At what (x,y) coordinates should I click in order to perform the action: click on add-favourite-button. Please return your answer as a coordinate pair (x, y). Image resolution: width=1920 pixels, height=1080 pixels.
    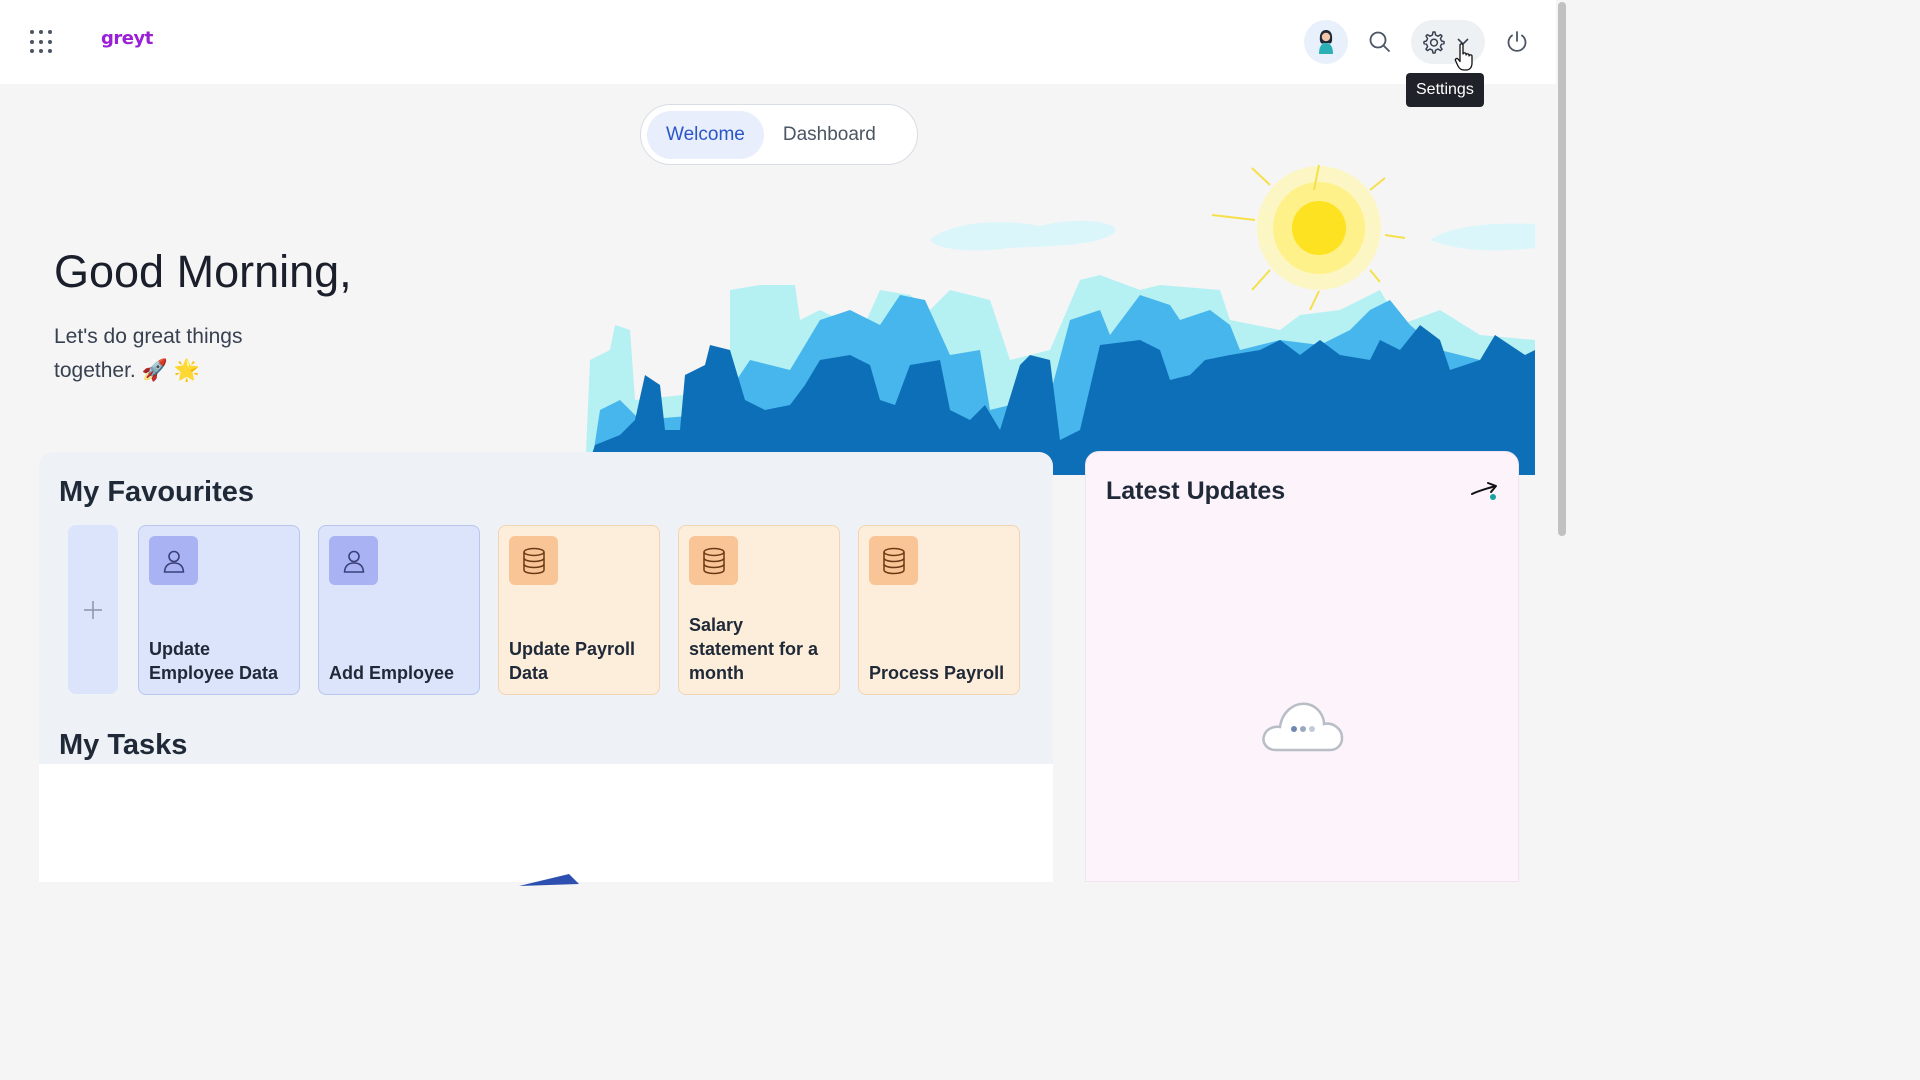
    Looking at the image, I should click on (93, 609).